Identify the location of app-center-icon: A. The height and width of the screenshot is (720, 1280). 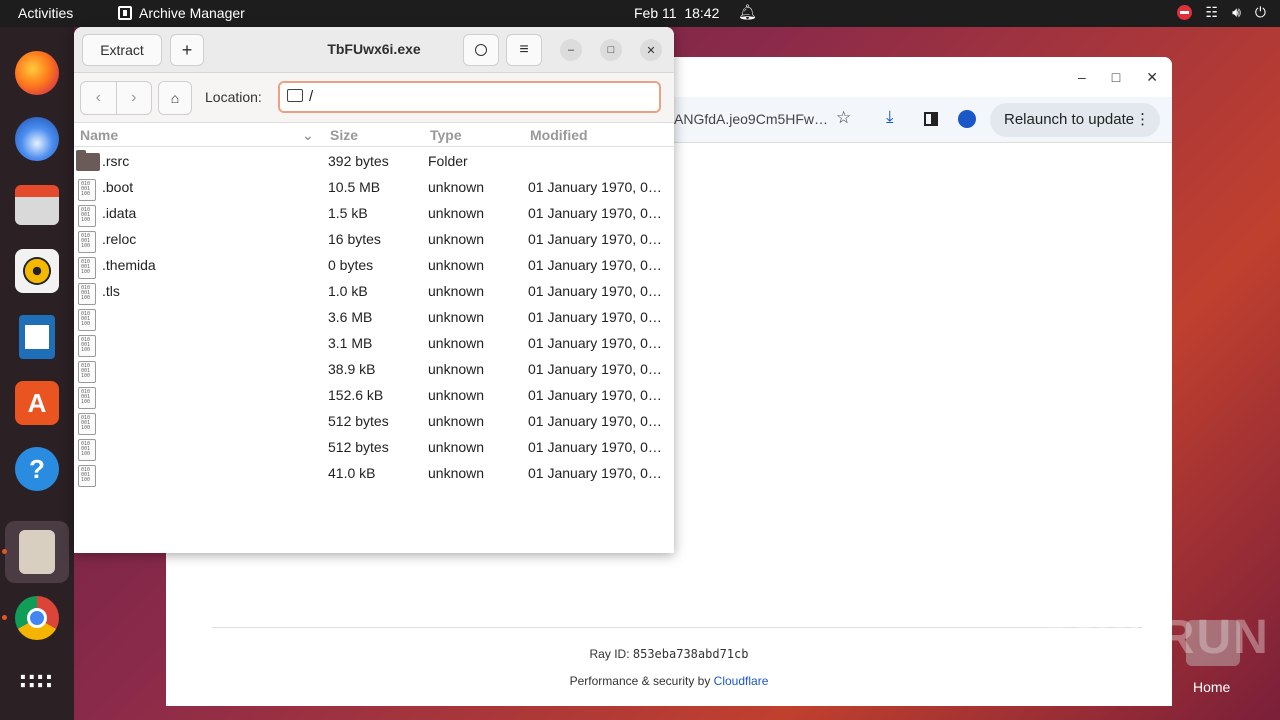
(37, 403).